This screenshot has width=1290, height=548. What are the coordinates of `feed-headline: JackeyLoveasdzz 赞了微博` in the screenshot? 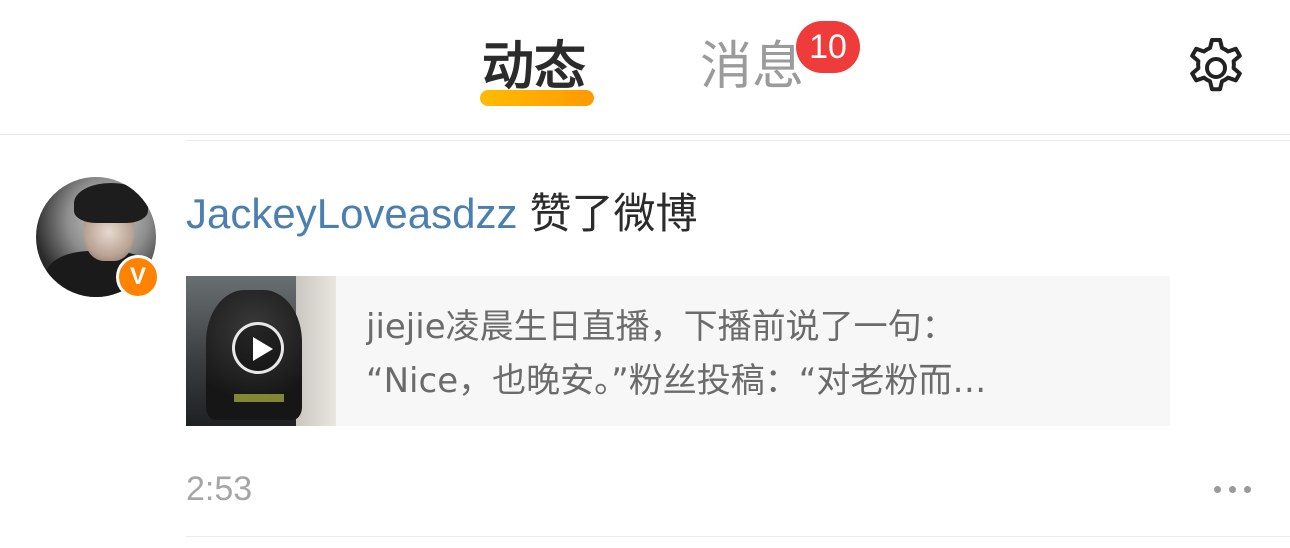 It's located at (442, 214).